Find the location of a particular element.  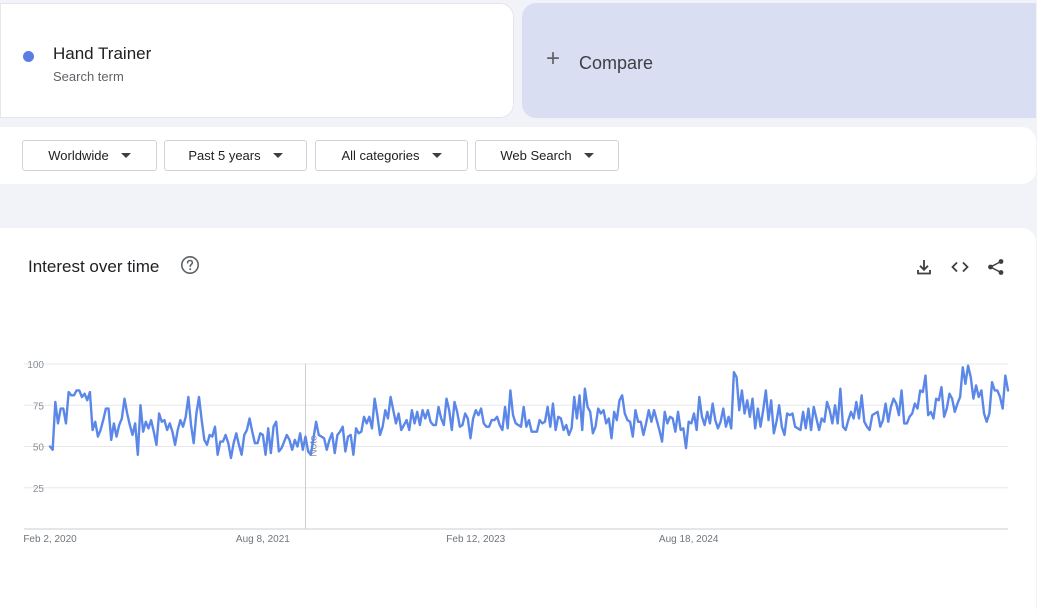

x-tick-label: Feb 2, 2020 is located at coordinates (50, 539).